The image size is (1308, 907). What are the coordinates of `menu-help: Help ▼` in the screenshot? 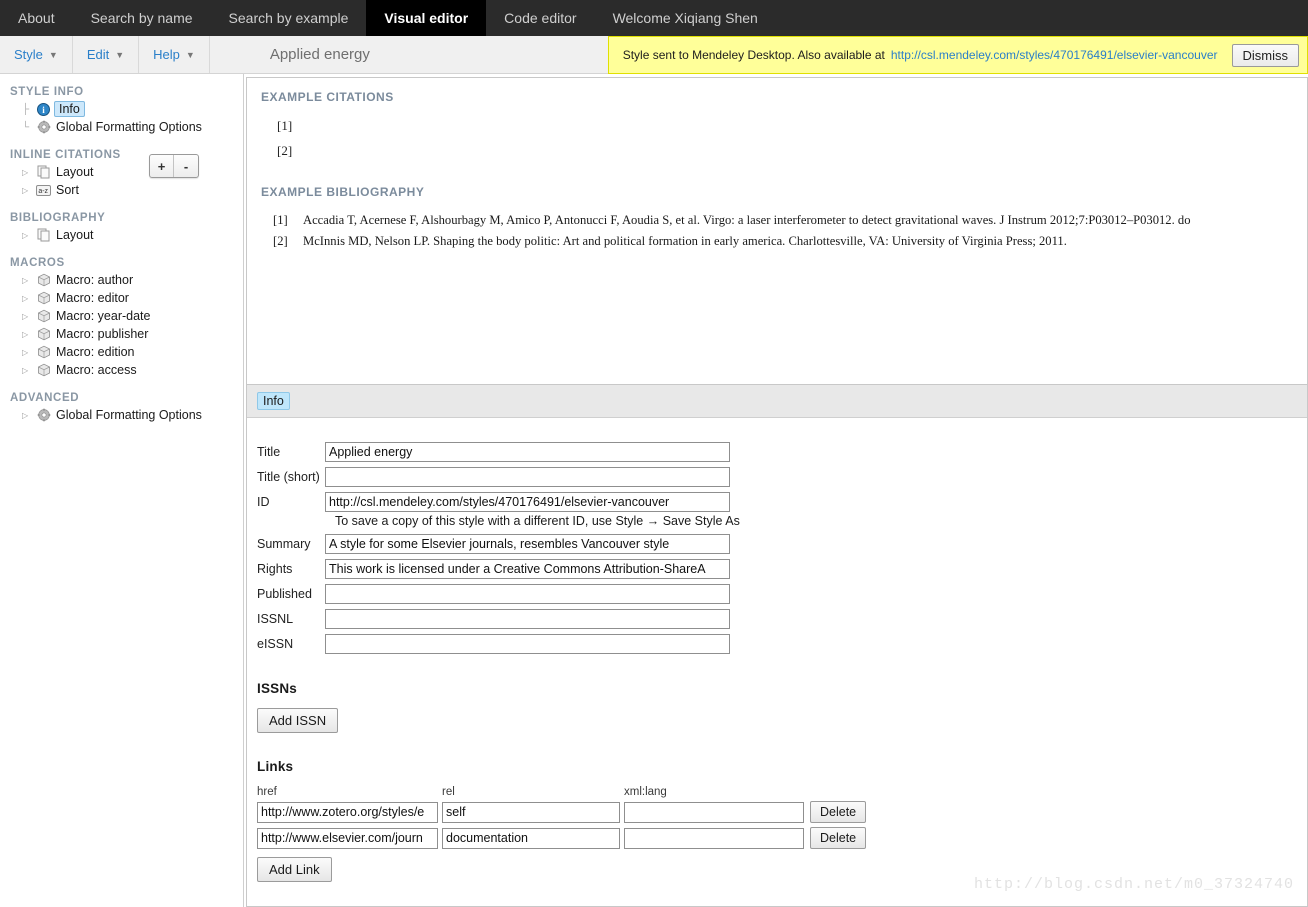 It's located at (174, 54).